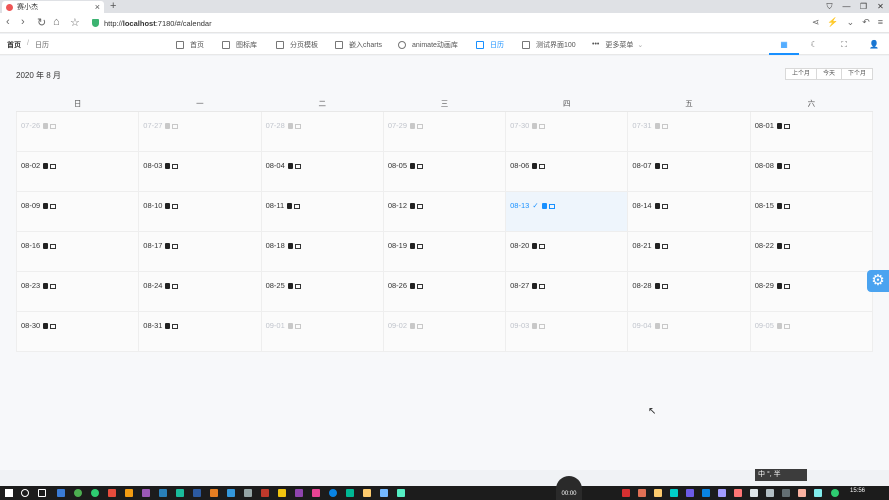 The height and width of the screenshot is (500, 889). What do you see at coordinates (297, 44) in the screenshot?
I see `nav-item-pagination: 分页模板` at bounding box center [297, 44].